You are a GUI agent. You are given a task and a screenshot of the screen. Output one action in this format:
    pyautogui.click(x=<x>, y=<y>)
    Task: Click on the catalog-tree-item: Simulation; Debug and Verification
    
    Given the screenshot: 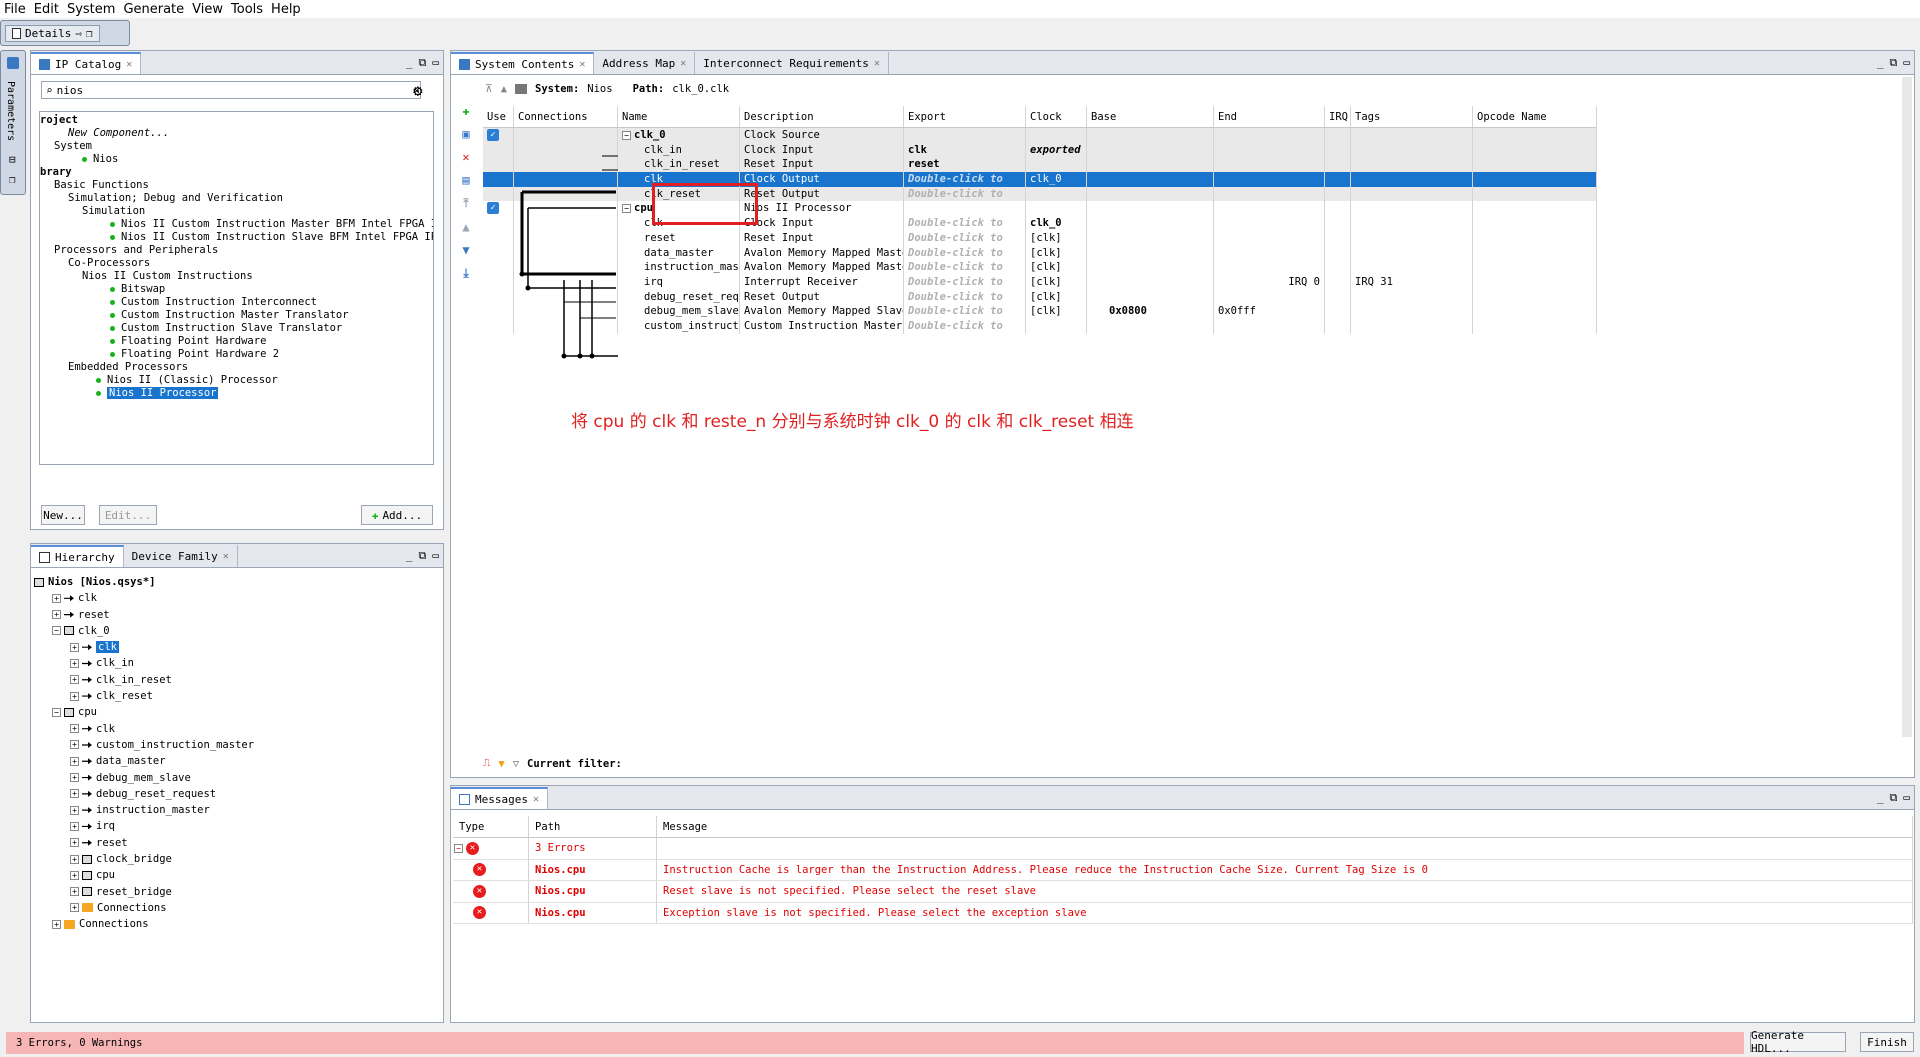 What is the action you would take?
    pyautogui.click(x=236, y=198)
    